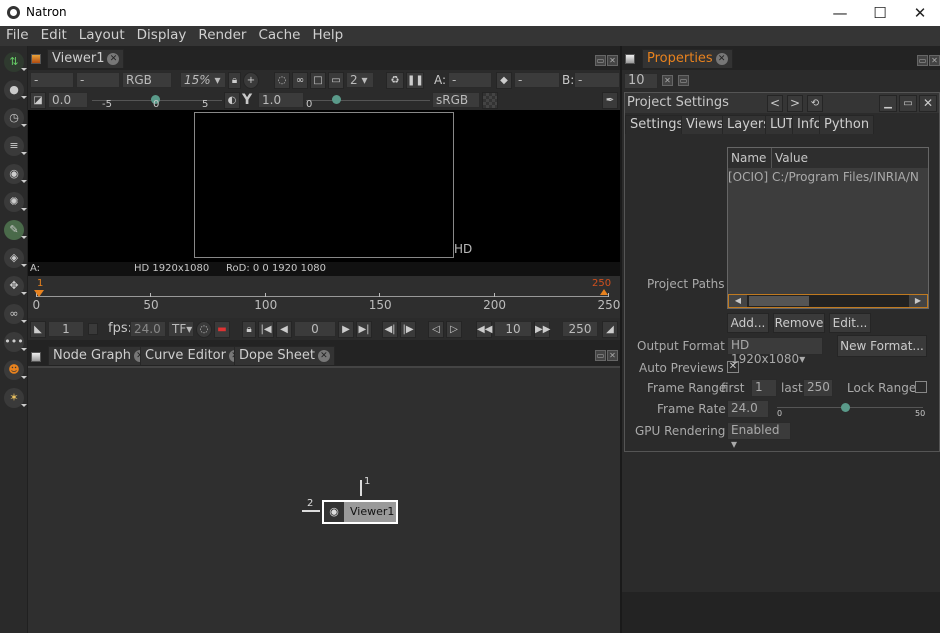 The width and height of the screenshot is (940, 633). Describe the element at coordinates (15, 314) in the screenshot. I see `views-tool-icon: ∞` at that location.